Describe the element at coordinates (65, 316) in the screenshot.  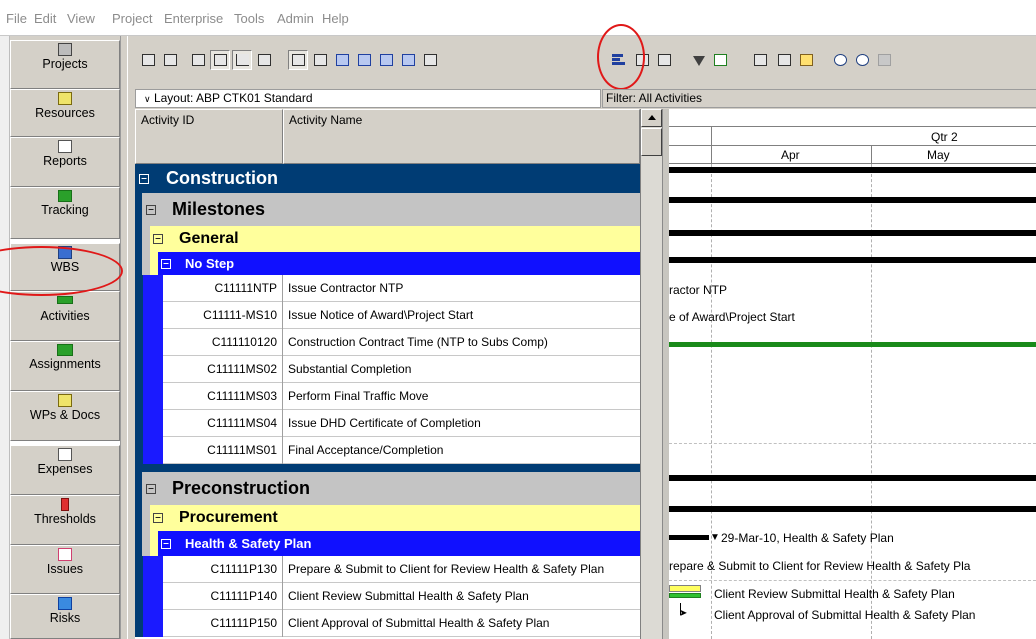
I see `sidebar-item-activities: Activities` at that location.